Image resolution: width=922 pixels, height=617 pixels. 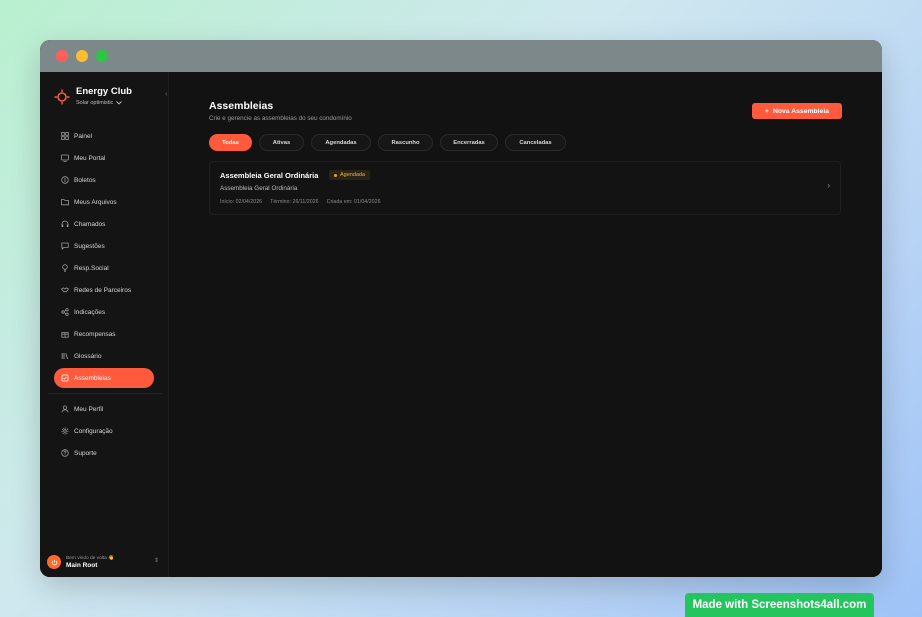 I want to click on power-icon, so click(x=54, y=562).